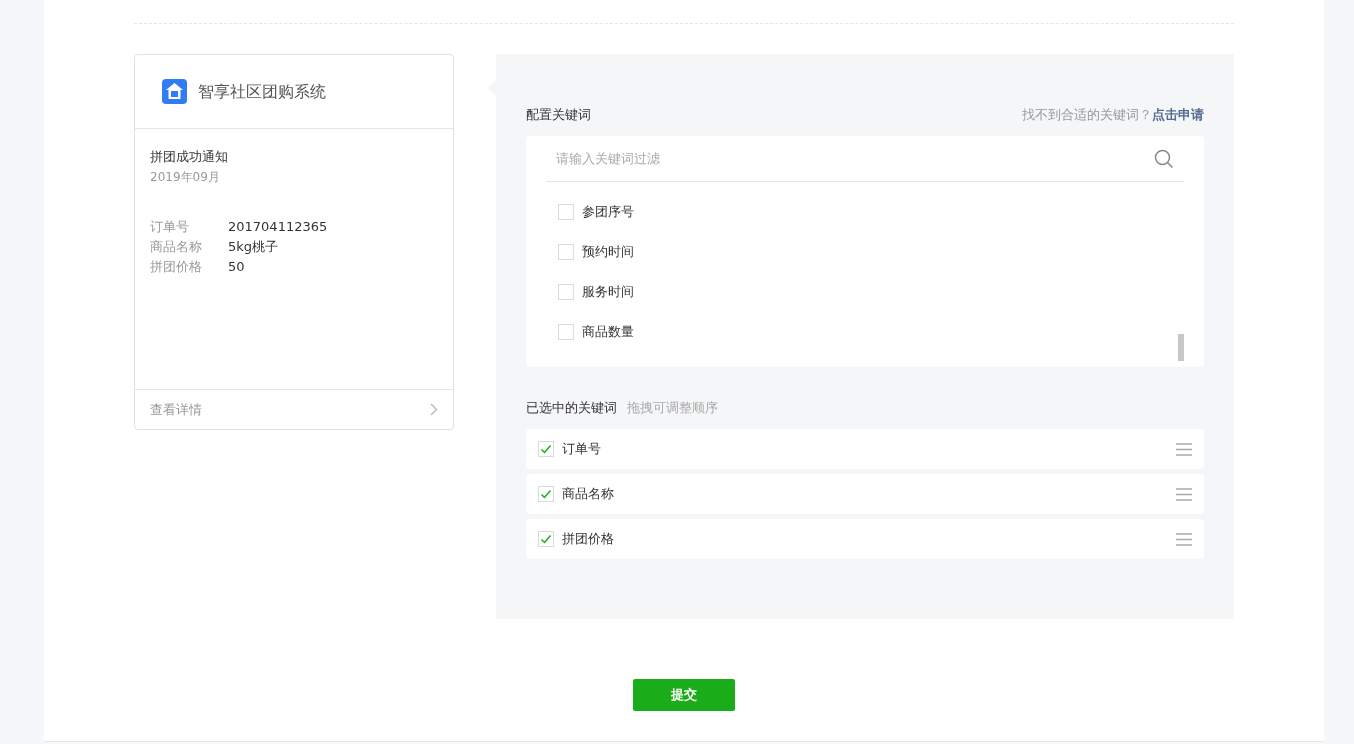 The image size is (1354, 744). What do you see at coordinates (588, 539) in the screenshot?
I see `keyword-label: 拼团价格` at bounding box center [588, 539].